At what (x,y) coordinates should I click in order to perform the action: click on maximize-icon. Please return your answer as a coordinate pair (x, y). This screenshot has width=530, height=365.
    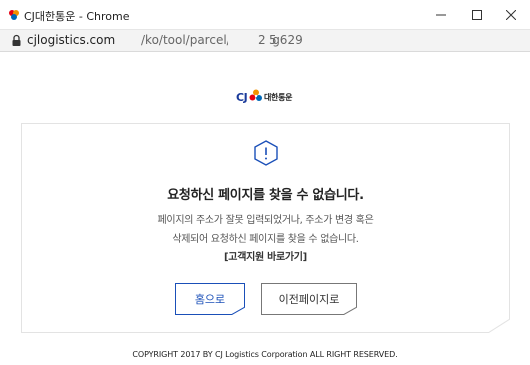
    Looking at the image, I should click on (477, 15).